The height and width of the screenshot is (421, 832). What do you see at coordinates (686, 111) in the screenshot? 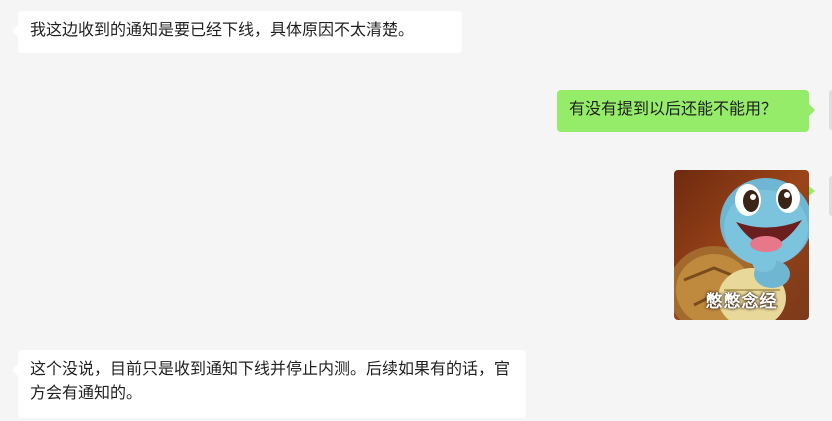
I see `outgoing-message-bubble: 有没有提到以后还能不能用？` at bounding box center [686, 111].